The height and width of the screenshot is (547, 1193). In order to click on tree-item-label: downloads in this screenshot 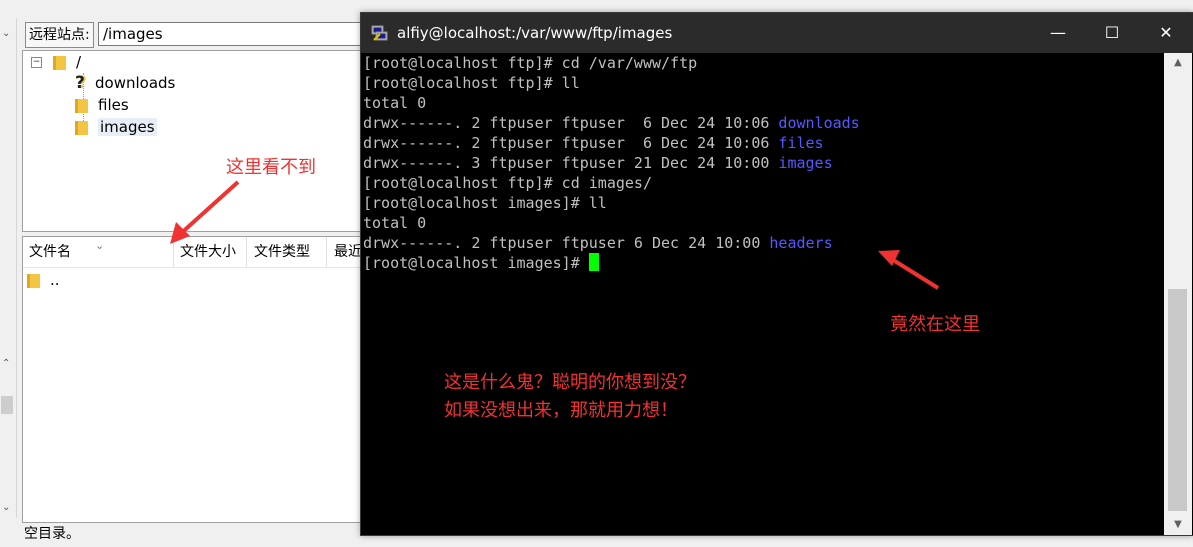, I will do `click(135, 83)`.